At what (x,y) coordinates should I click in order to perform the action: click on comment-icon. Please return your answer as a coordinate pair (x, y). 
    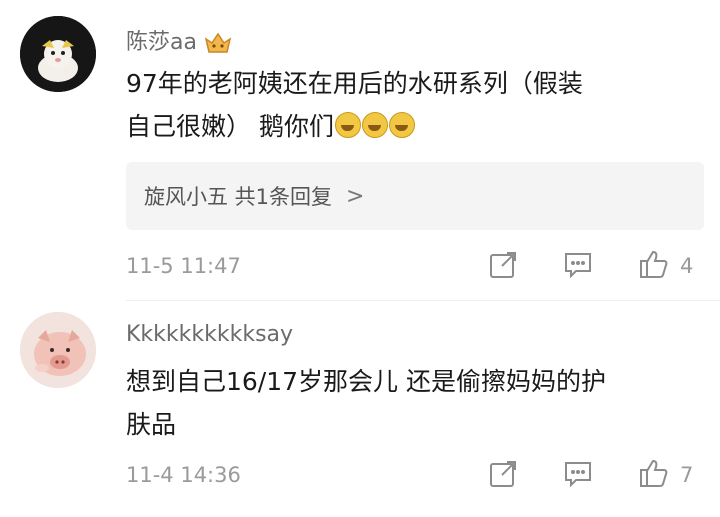
    Looking at the image, I should click on (578, 474).